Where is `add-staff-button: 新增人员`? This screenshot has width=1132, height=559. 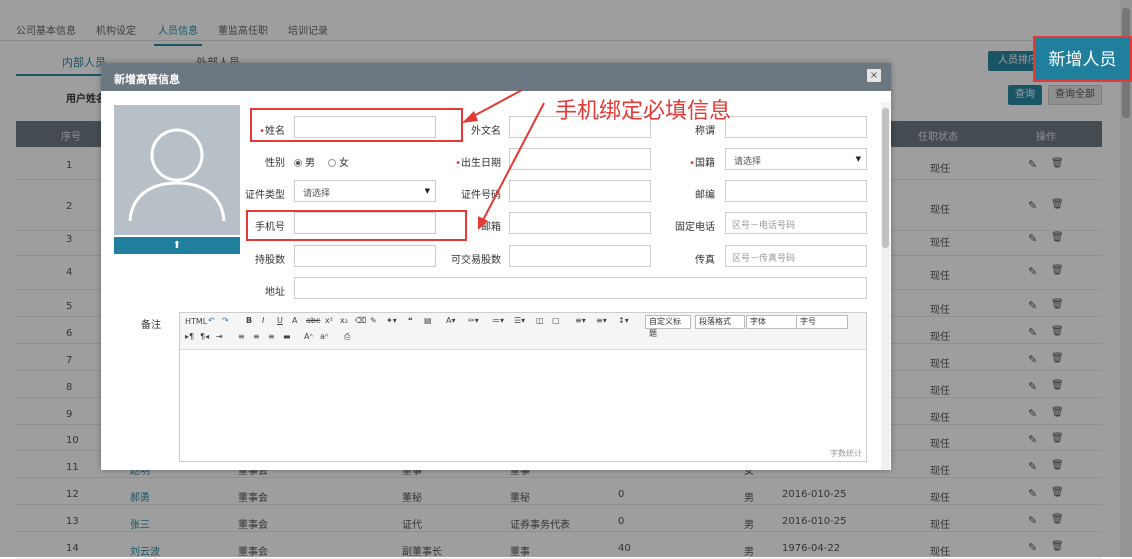 add-staff-button: 新增人员 is located at coordinates (1082, 59).